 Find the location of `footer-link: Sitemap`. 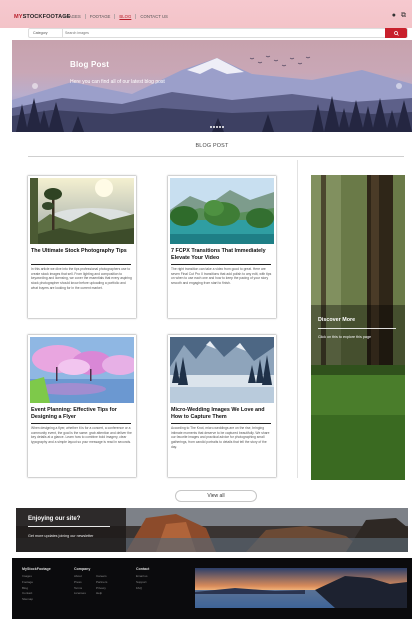

footer-link: Sitemap is located at coordinates (36, 600).